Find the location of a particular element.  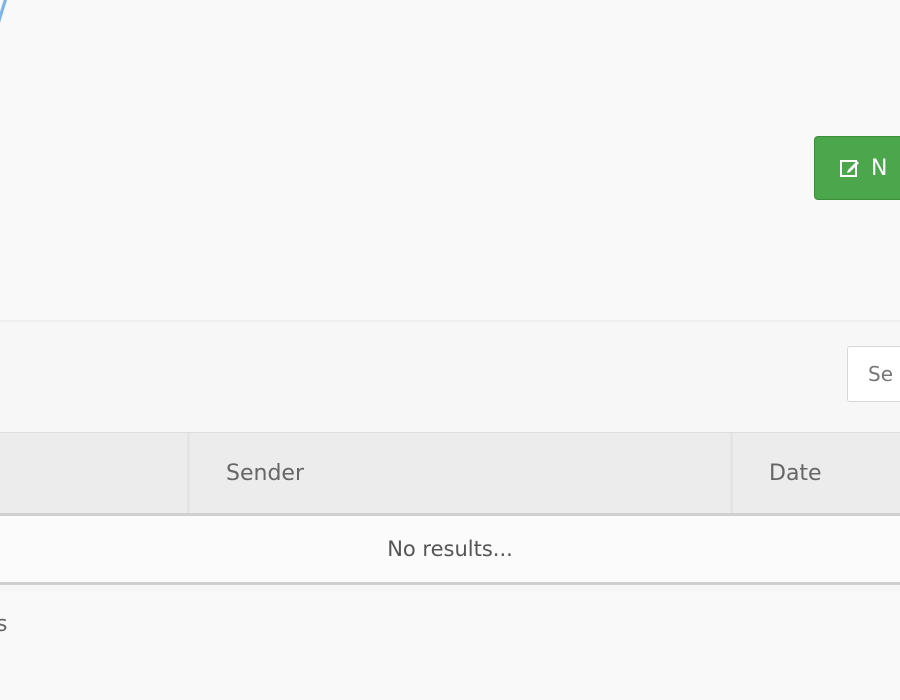

new-message-label: N is located at coordinates (879, 168).